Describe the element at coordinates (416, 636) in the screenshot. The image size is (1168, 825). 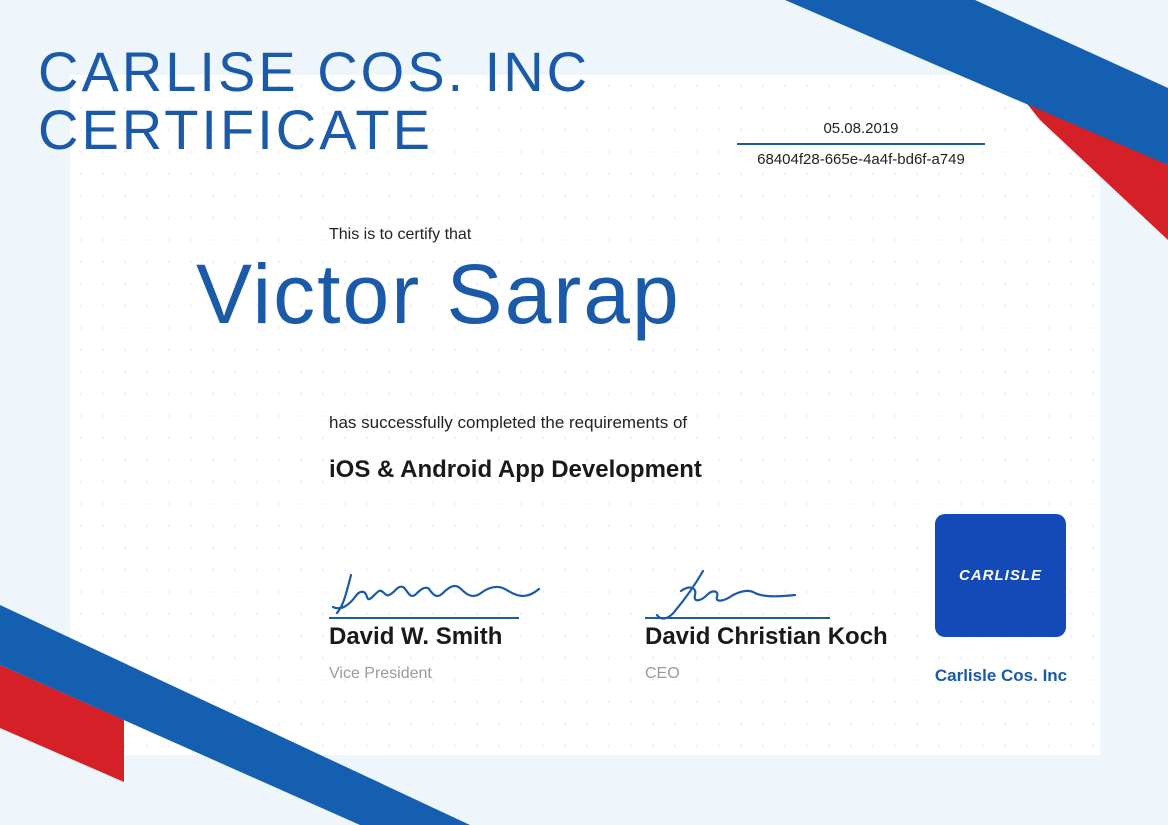
I see `signatory-name-vp: David W. Smith` at that location.